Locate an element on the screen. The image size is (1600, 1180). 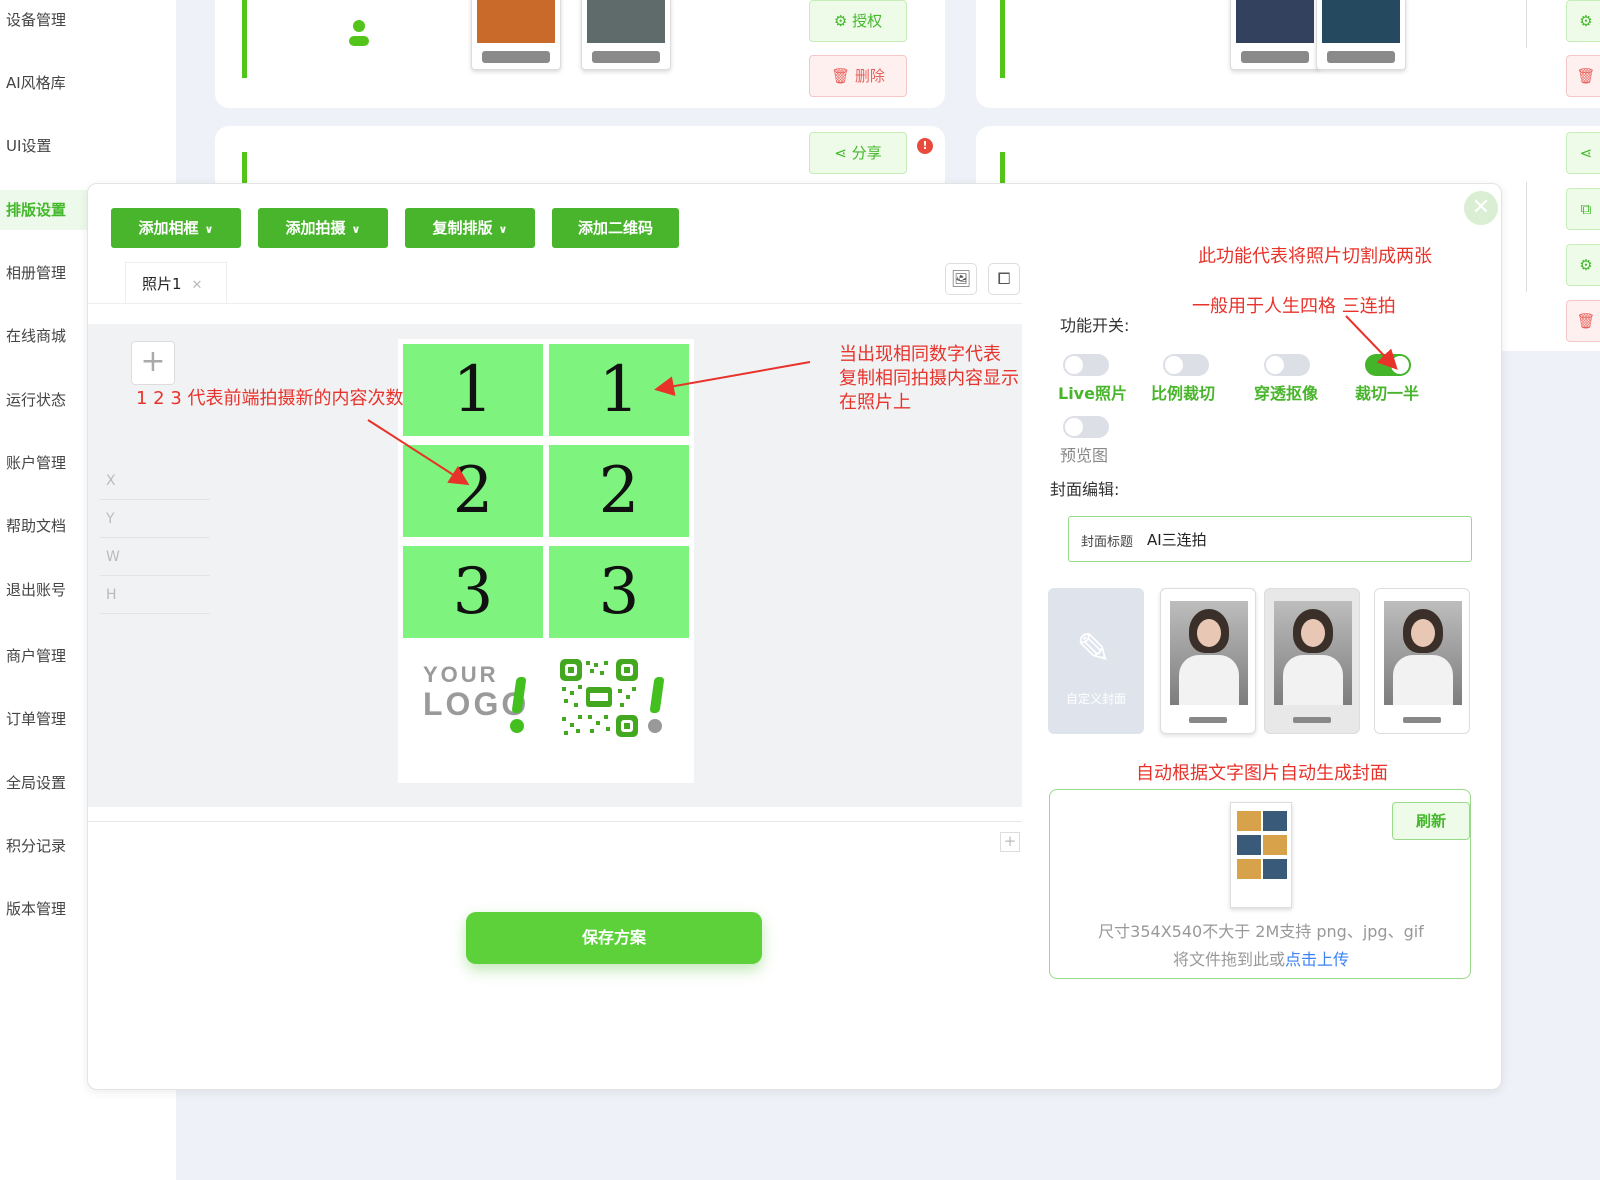
tab-close-icon: ✕ is located at coordinates (197, 285).